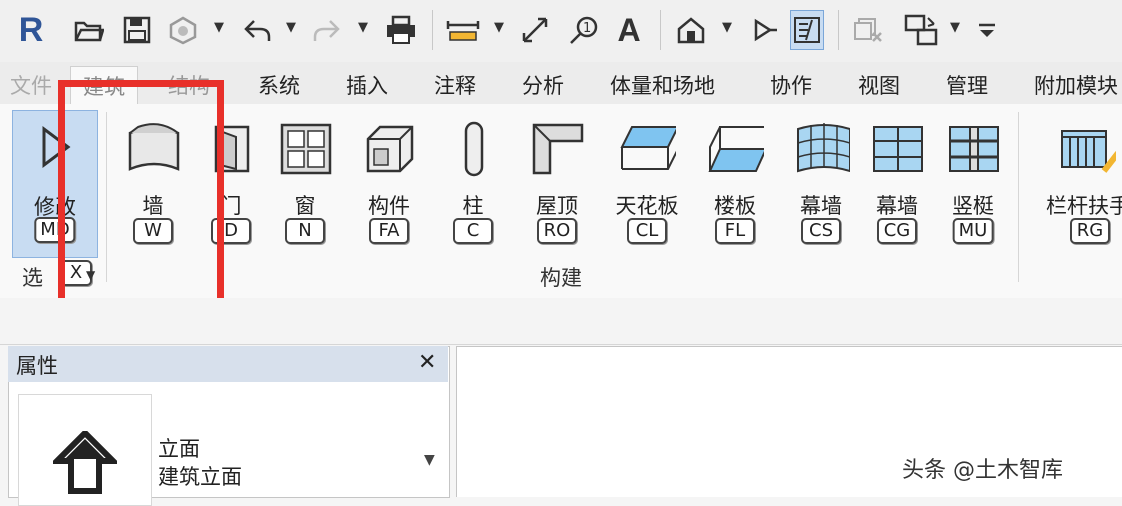  Describe the element at coordinates (327, 30) in the screenshot. I see `redo-icon` at that location.